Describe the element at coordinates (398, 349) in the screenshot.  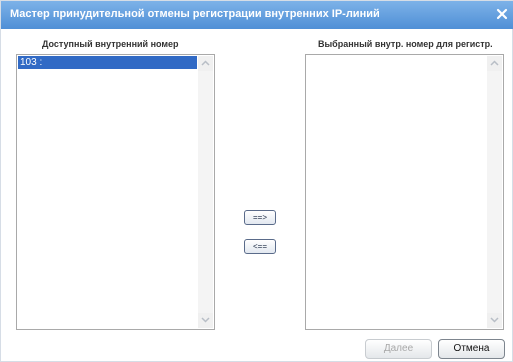
I see `next-button: Далее` at that location.